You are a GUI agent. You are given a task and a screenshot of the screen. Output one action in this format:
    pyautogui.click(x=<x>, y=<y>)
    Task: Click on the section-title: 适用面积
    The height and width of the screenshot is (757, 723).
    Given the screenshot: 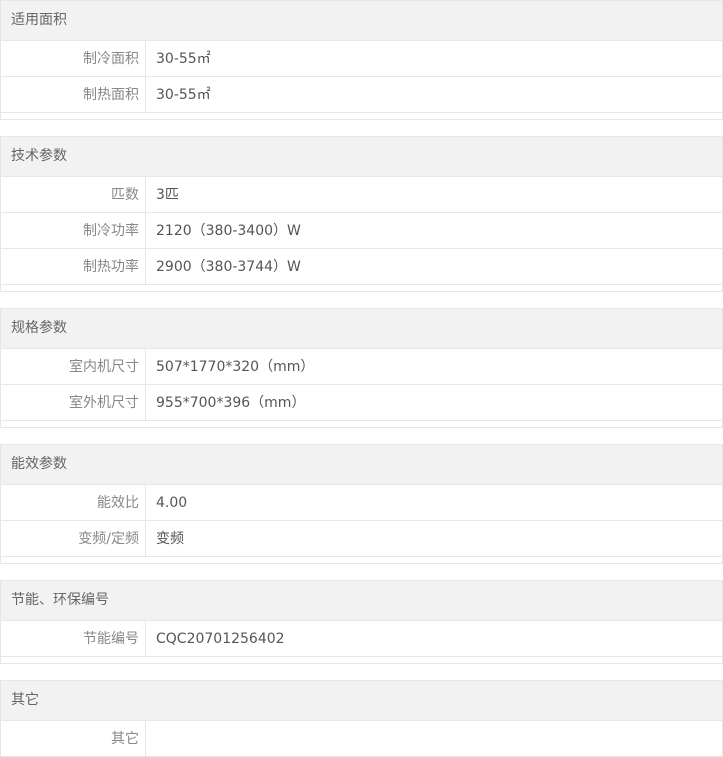 What is the action you would take?
    pyautogui.click(x=361, y=20)
    